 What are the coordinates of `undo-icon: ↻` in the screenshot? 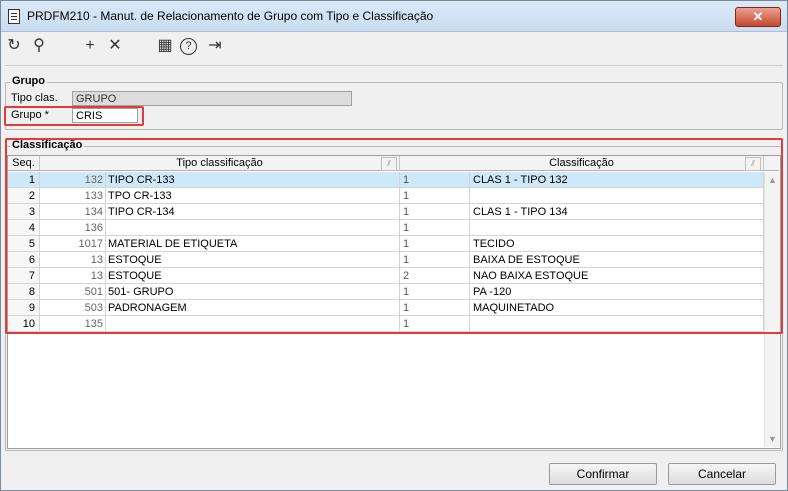 It's located at (14, 46).